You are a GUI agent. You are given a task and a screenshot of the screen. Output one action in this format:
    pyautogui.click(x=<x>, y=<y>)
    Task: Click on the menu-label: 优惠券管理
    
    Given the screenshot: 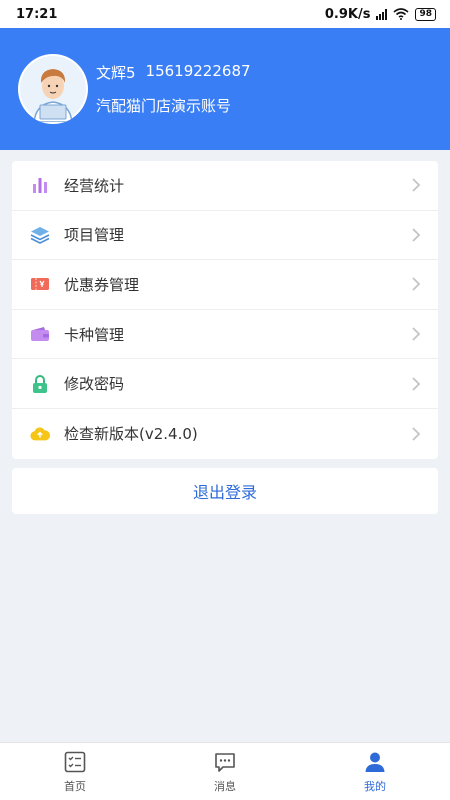 What is the action you would take?
    pyautogui.click(x=102, y=284)
    